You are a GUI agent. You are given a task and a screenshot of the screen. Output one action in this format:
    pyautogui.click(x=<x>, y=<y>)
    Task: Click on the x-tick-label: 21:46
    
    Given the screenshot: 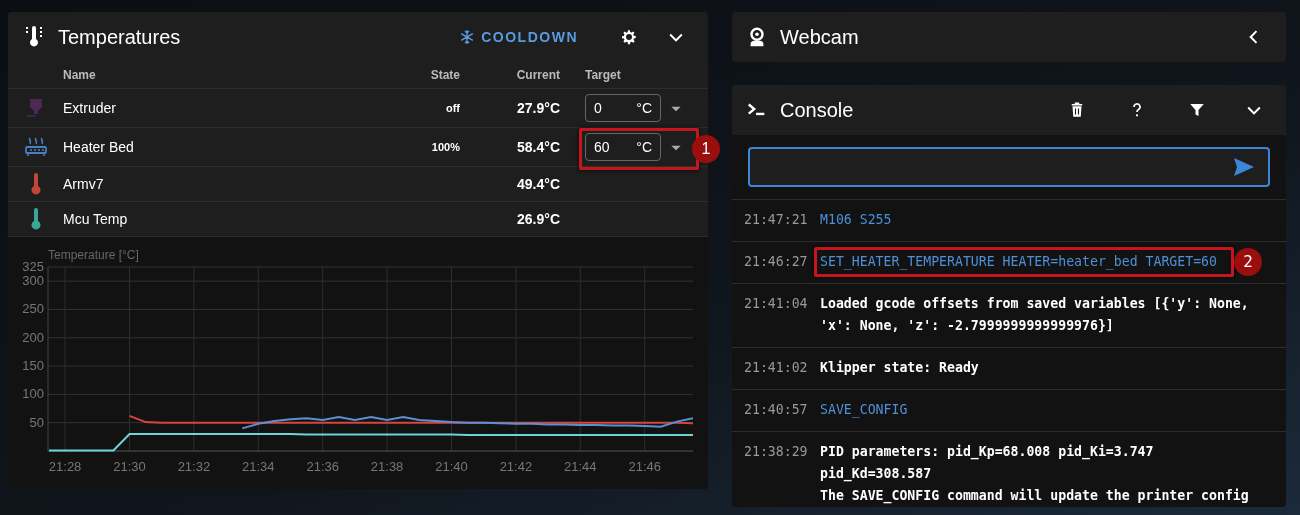 What is the action you would take?
    pyautogui.click(x=644, y=466)
    